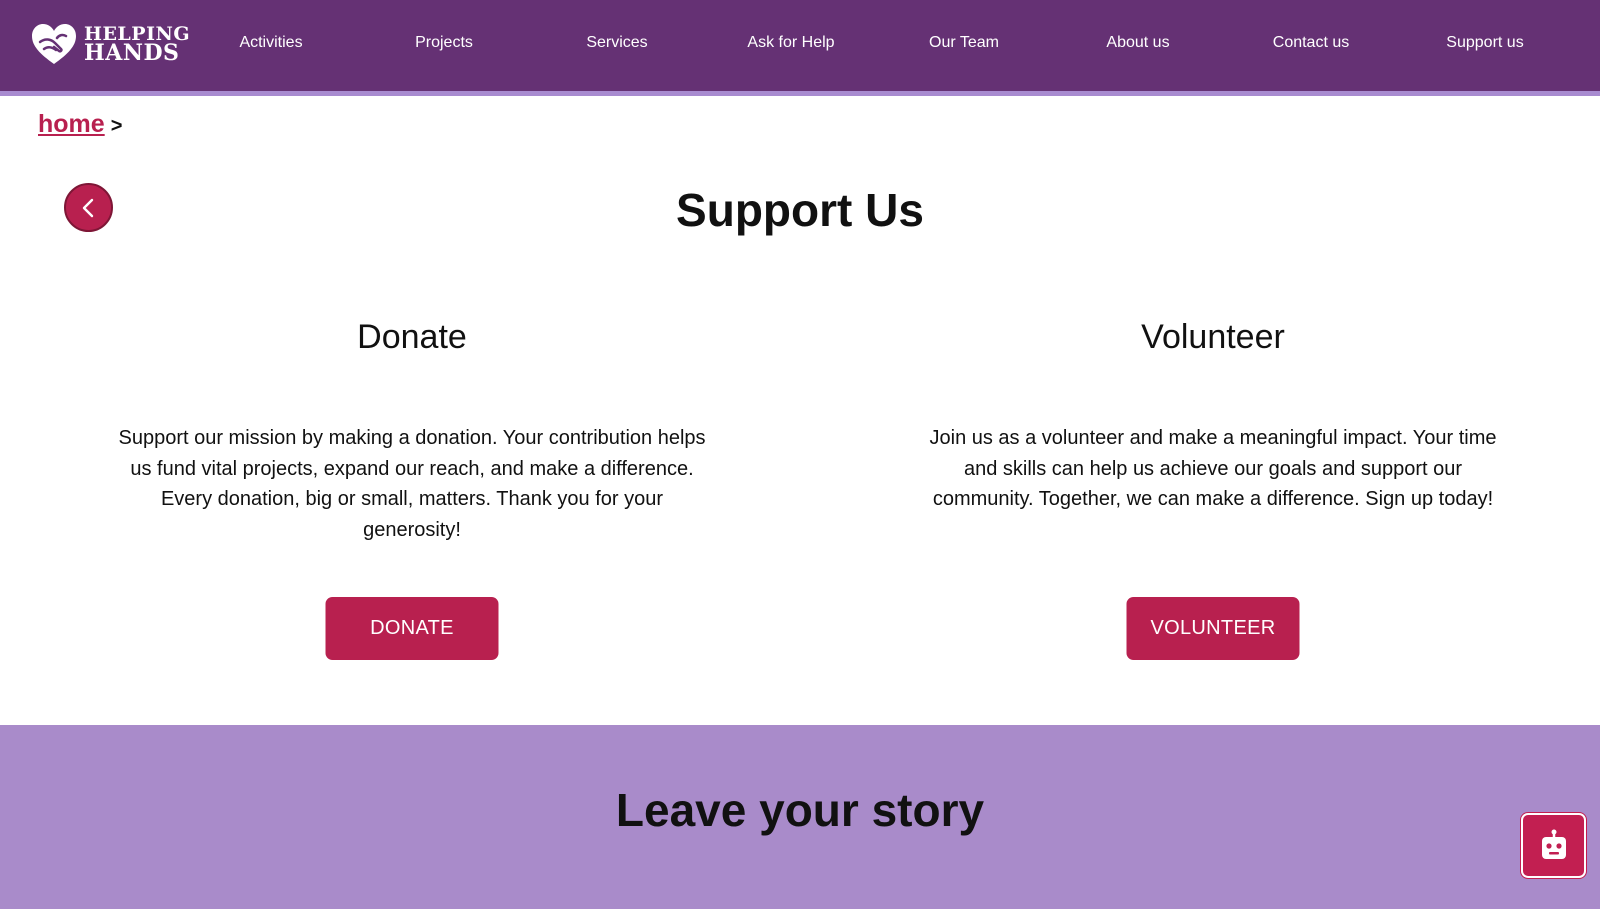 The image size is (1600, 909). Describe the element at coordinates (1137, 43) in the screenshot. I see `nav-about-us: About us` at that location.